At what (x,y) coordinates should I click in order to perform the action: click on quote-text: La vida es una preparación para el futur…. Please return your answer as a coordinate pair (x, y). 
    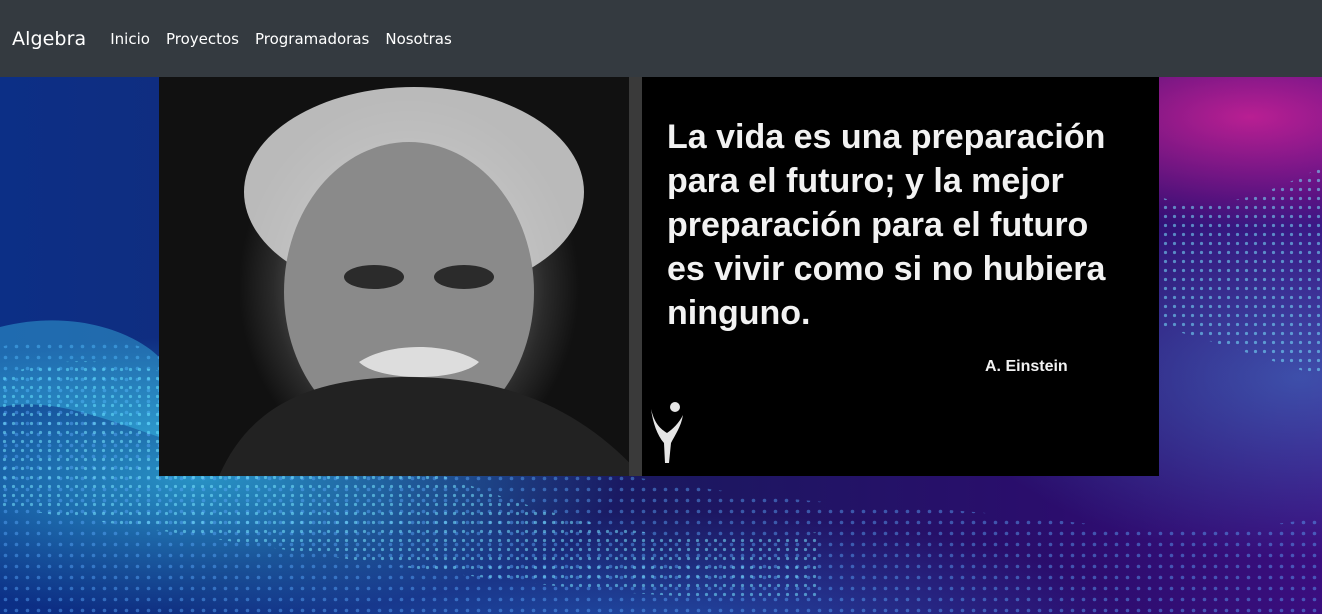
    Looking at the image, I should click on (886, 225).